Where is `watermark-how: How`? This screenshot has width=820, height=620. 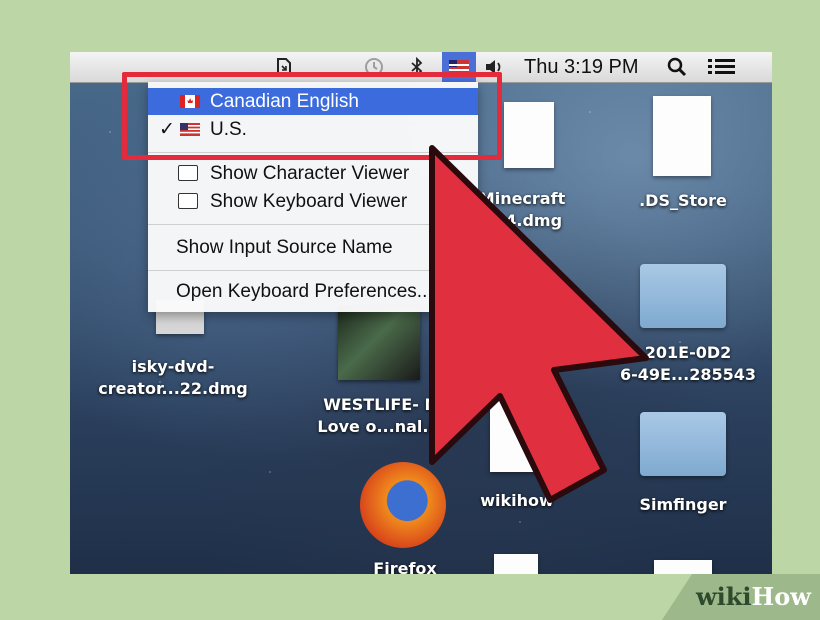
watermark-how: How is located at coordinates (781, 596).